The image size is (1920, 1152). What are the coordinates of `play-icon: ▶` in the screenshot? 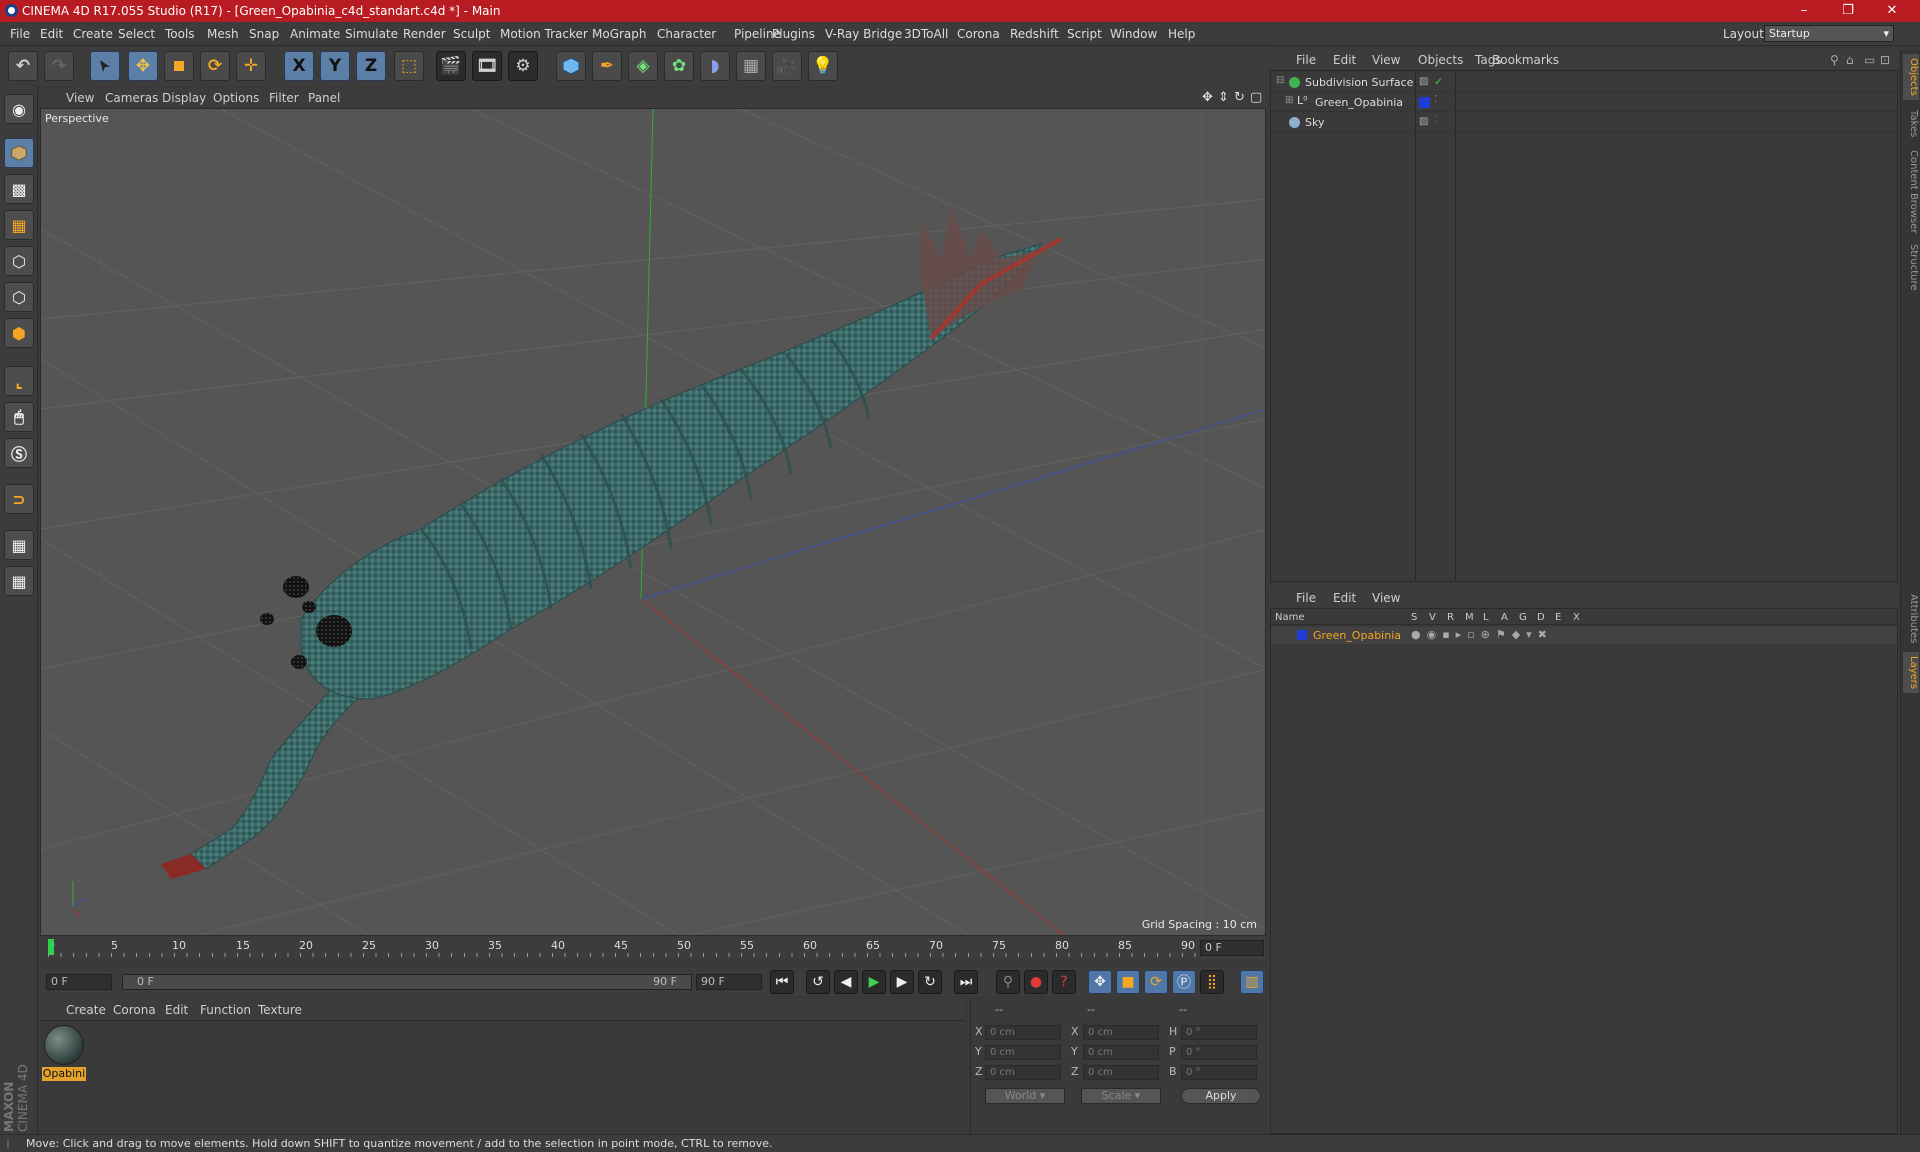 It's located at (874, 982).